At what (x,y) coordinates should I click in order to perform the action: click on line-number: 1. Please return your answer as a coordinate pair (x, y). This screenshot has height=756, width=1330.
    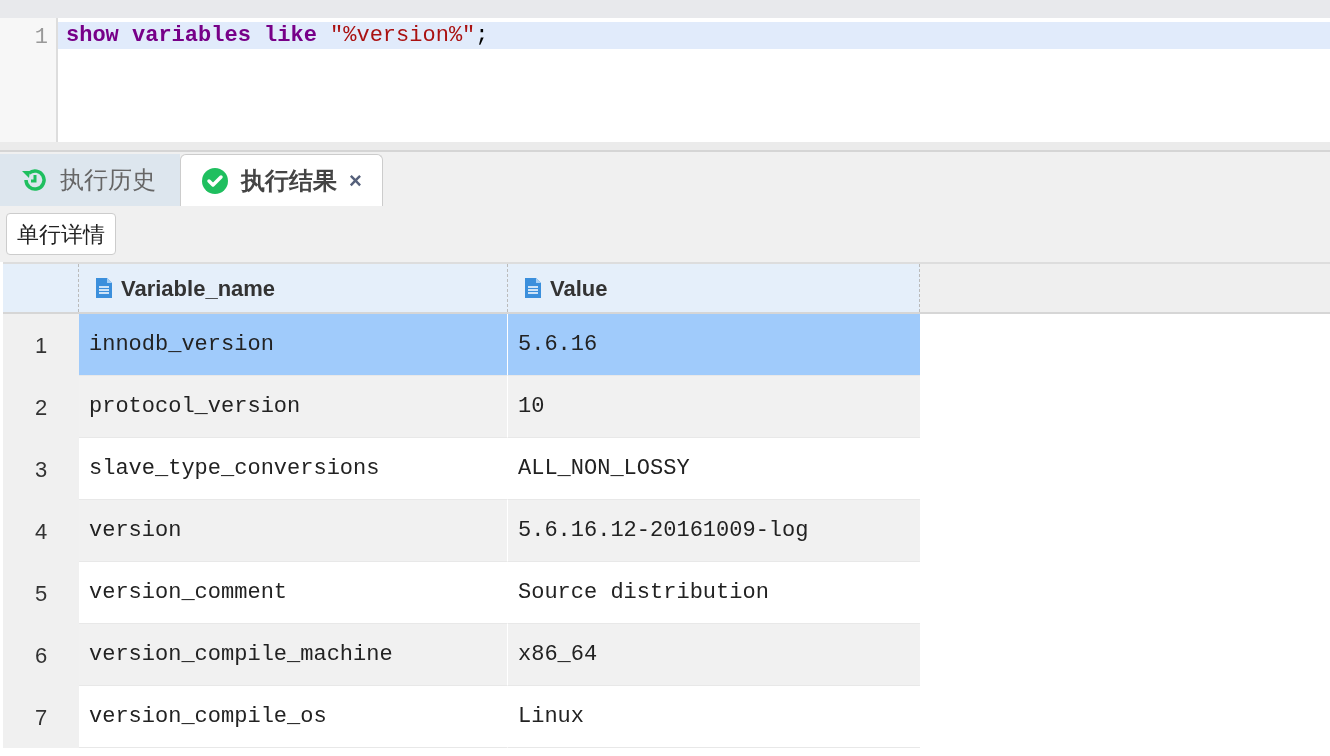
    Looking at the image, I should click on (41, 38).